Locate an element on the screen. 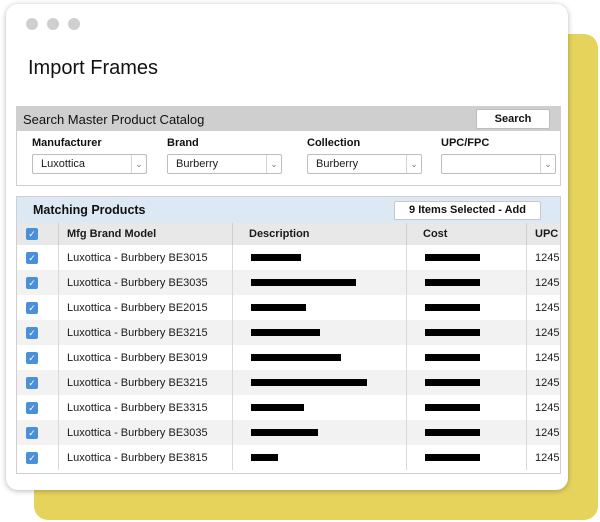 The width and height of the screenshot is (600, 522). column-header-model: Mfg Brand Model is located at coordinates (145, 234).